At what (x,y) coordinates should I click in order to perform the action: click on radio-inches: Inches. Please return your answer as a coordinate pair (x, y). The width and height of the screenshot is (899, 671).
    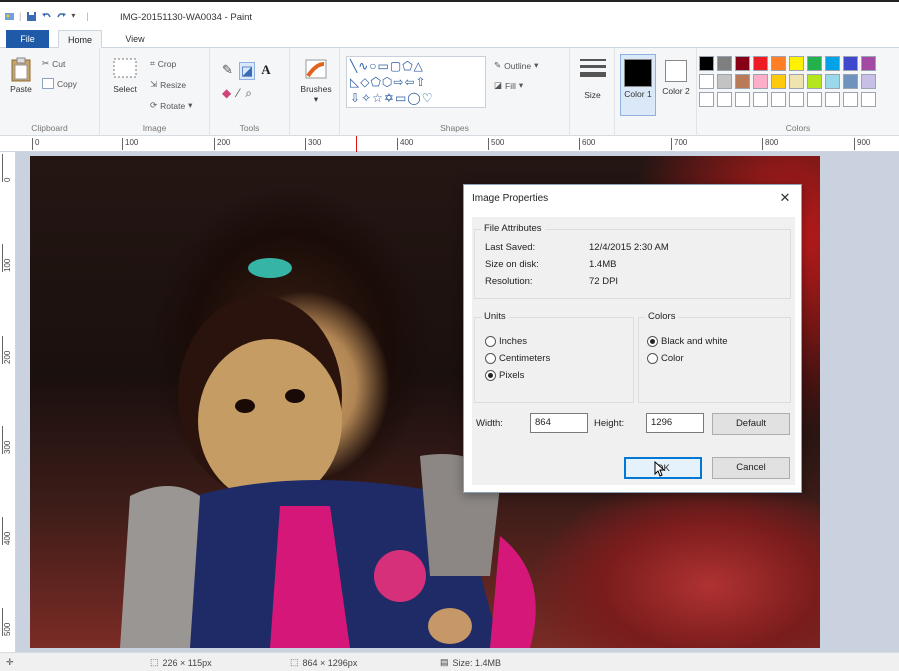
    Looking at the image, I should click on (506, 341).